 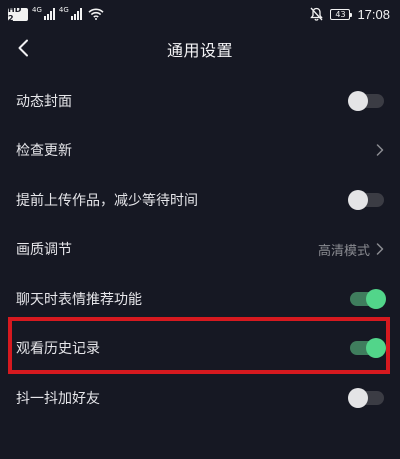 What do you see at coordinates (44, 101) in the screenshot?
I see `setting-label: 动态封面` at bounding box center [44, 101].